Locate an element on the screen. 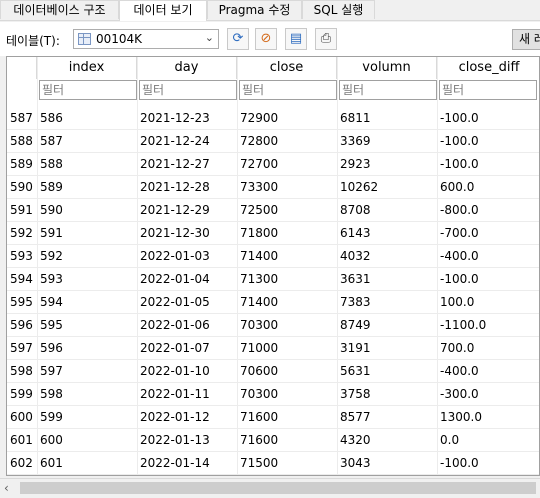 This screenshot has height=498, width=540. column-header-index: index is located at coordinates (87, 68).